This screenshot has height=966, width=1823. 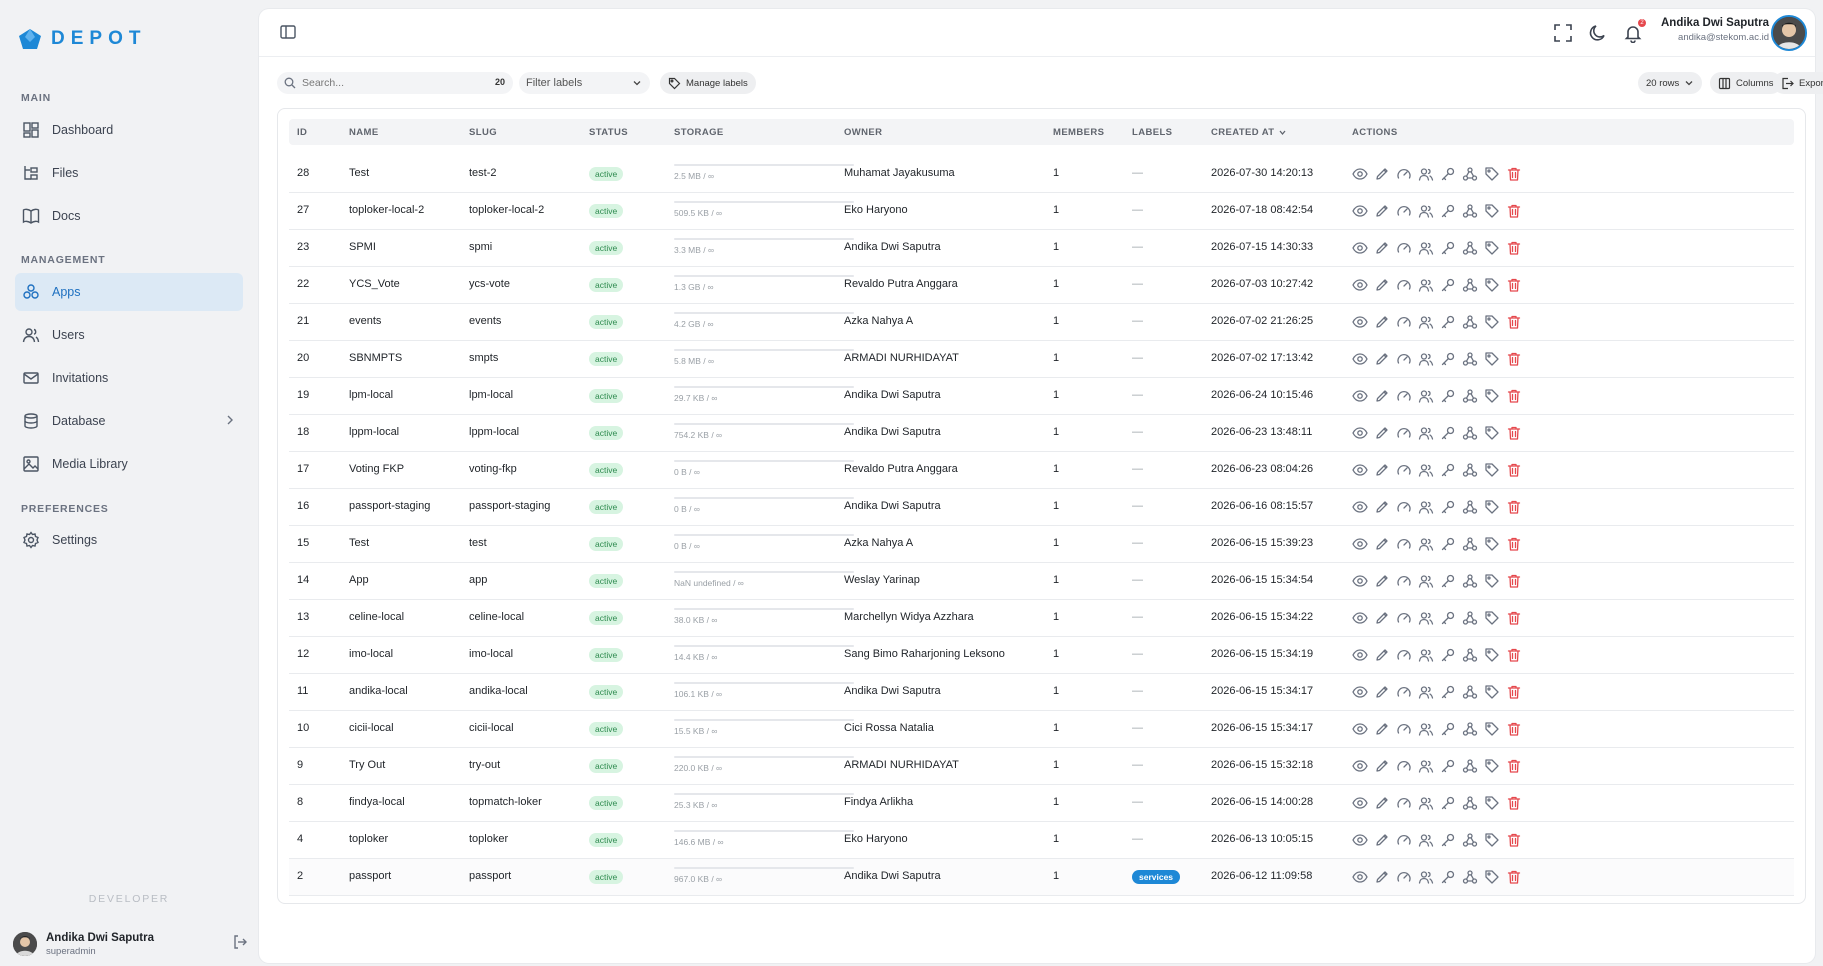 I want to click on sidebar-item-database: Database, so click(x=129, y=421).